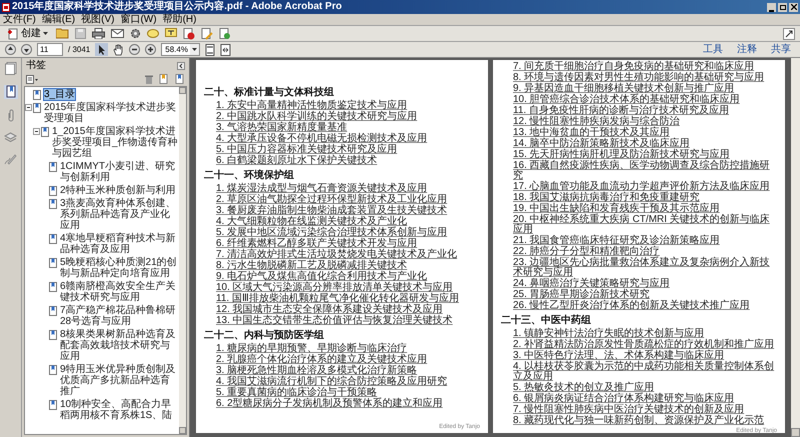 This screenshot has width=800, height=437. Describe the element at coordinates (789, 34) in the screenshot. I see `expand-icon` at that location.